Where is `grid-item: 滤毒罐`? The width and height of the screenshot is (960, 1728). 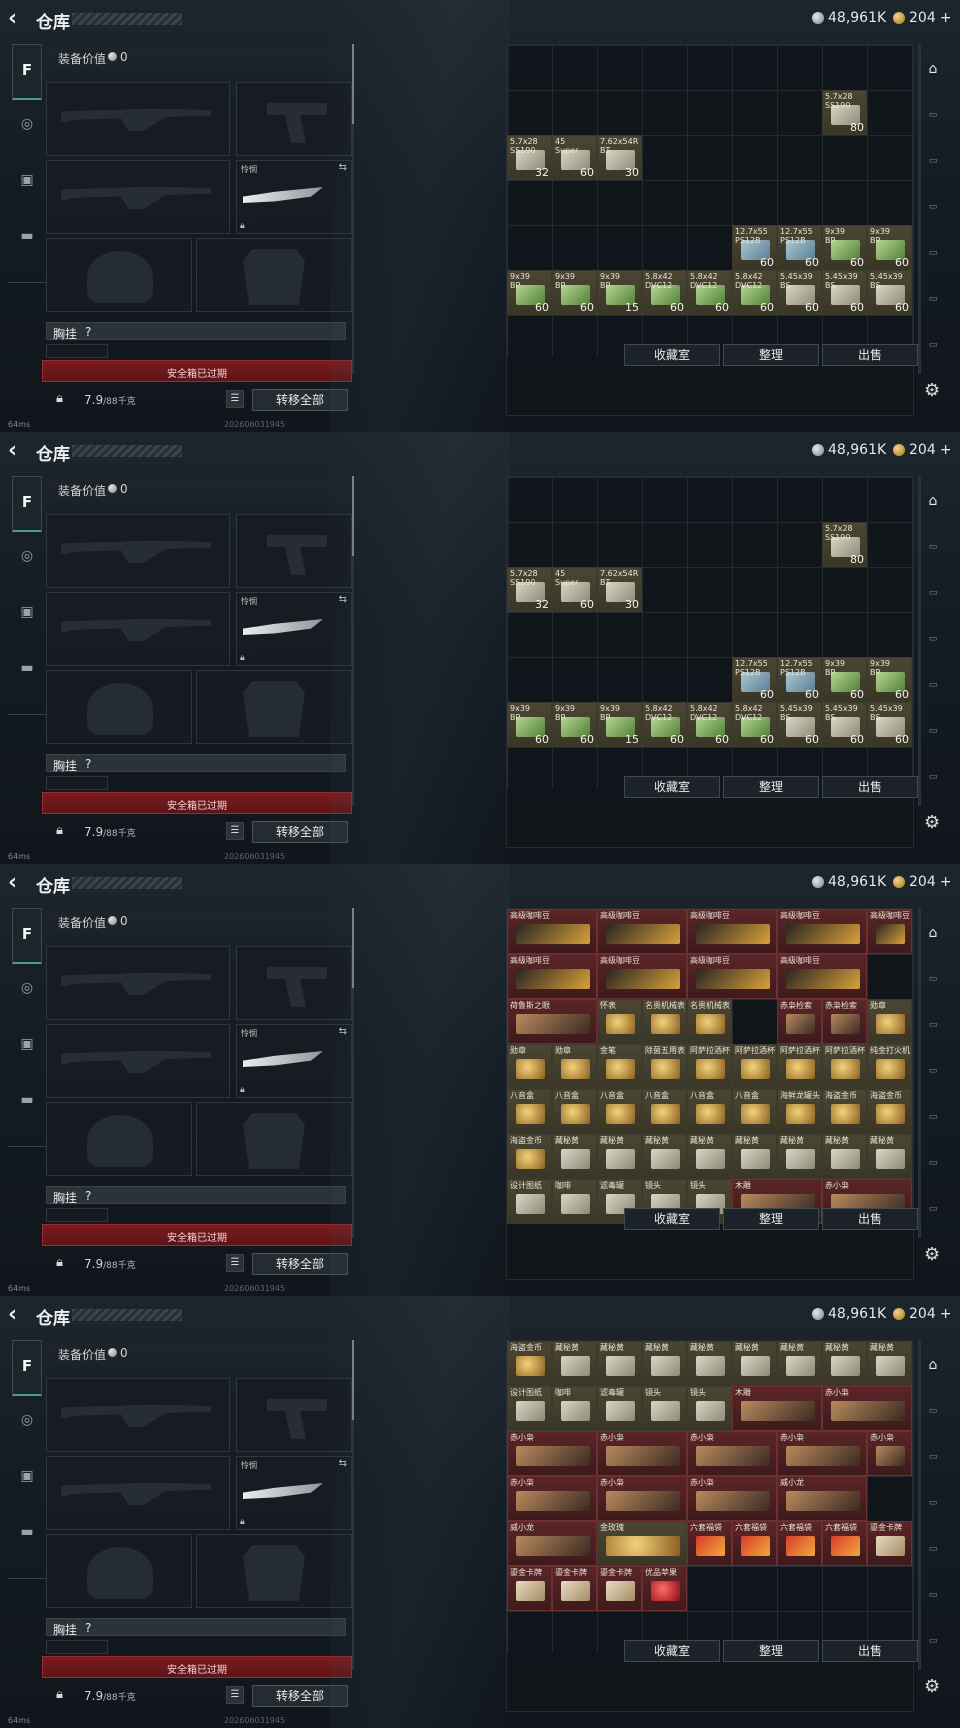 grid-item: 滤毒罐 is located at coordinates (619, 1408).